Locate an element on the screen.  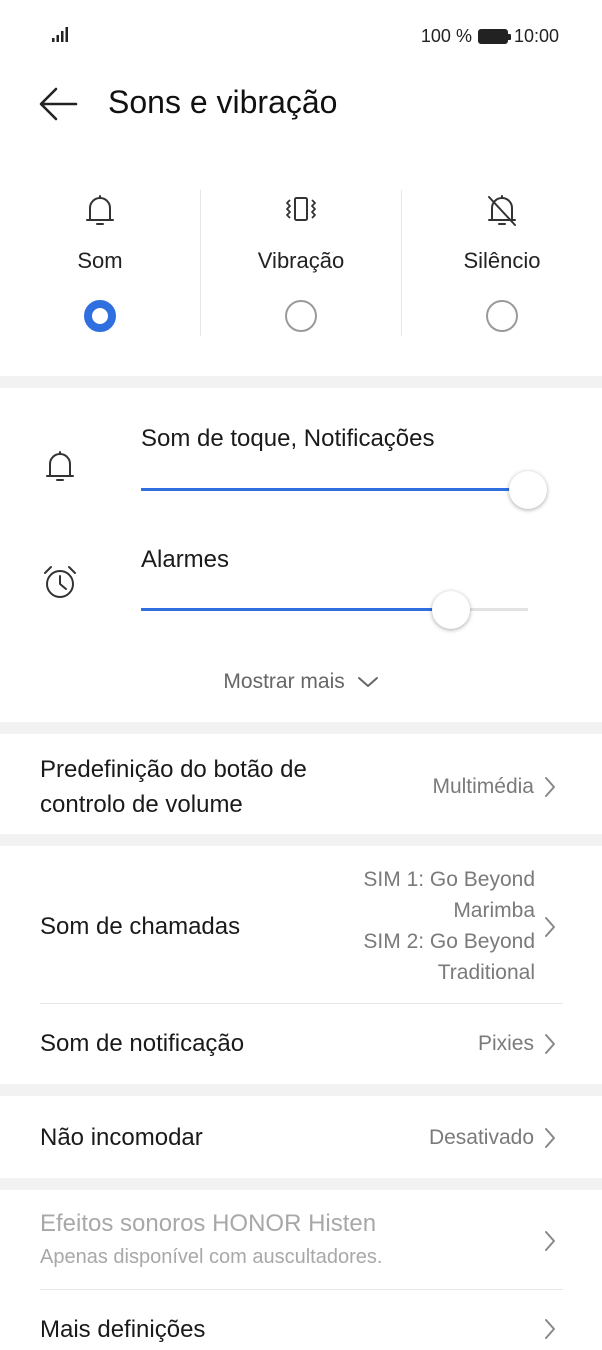
battery-icon is located at coordinates (494, 36).